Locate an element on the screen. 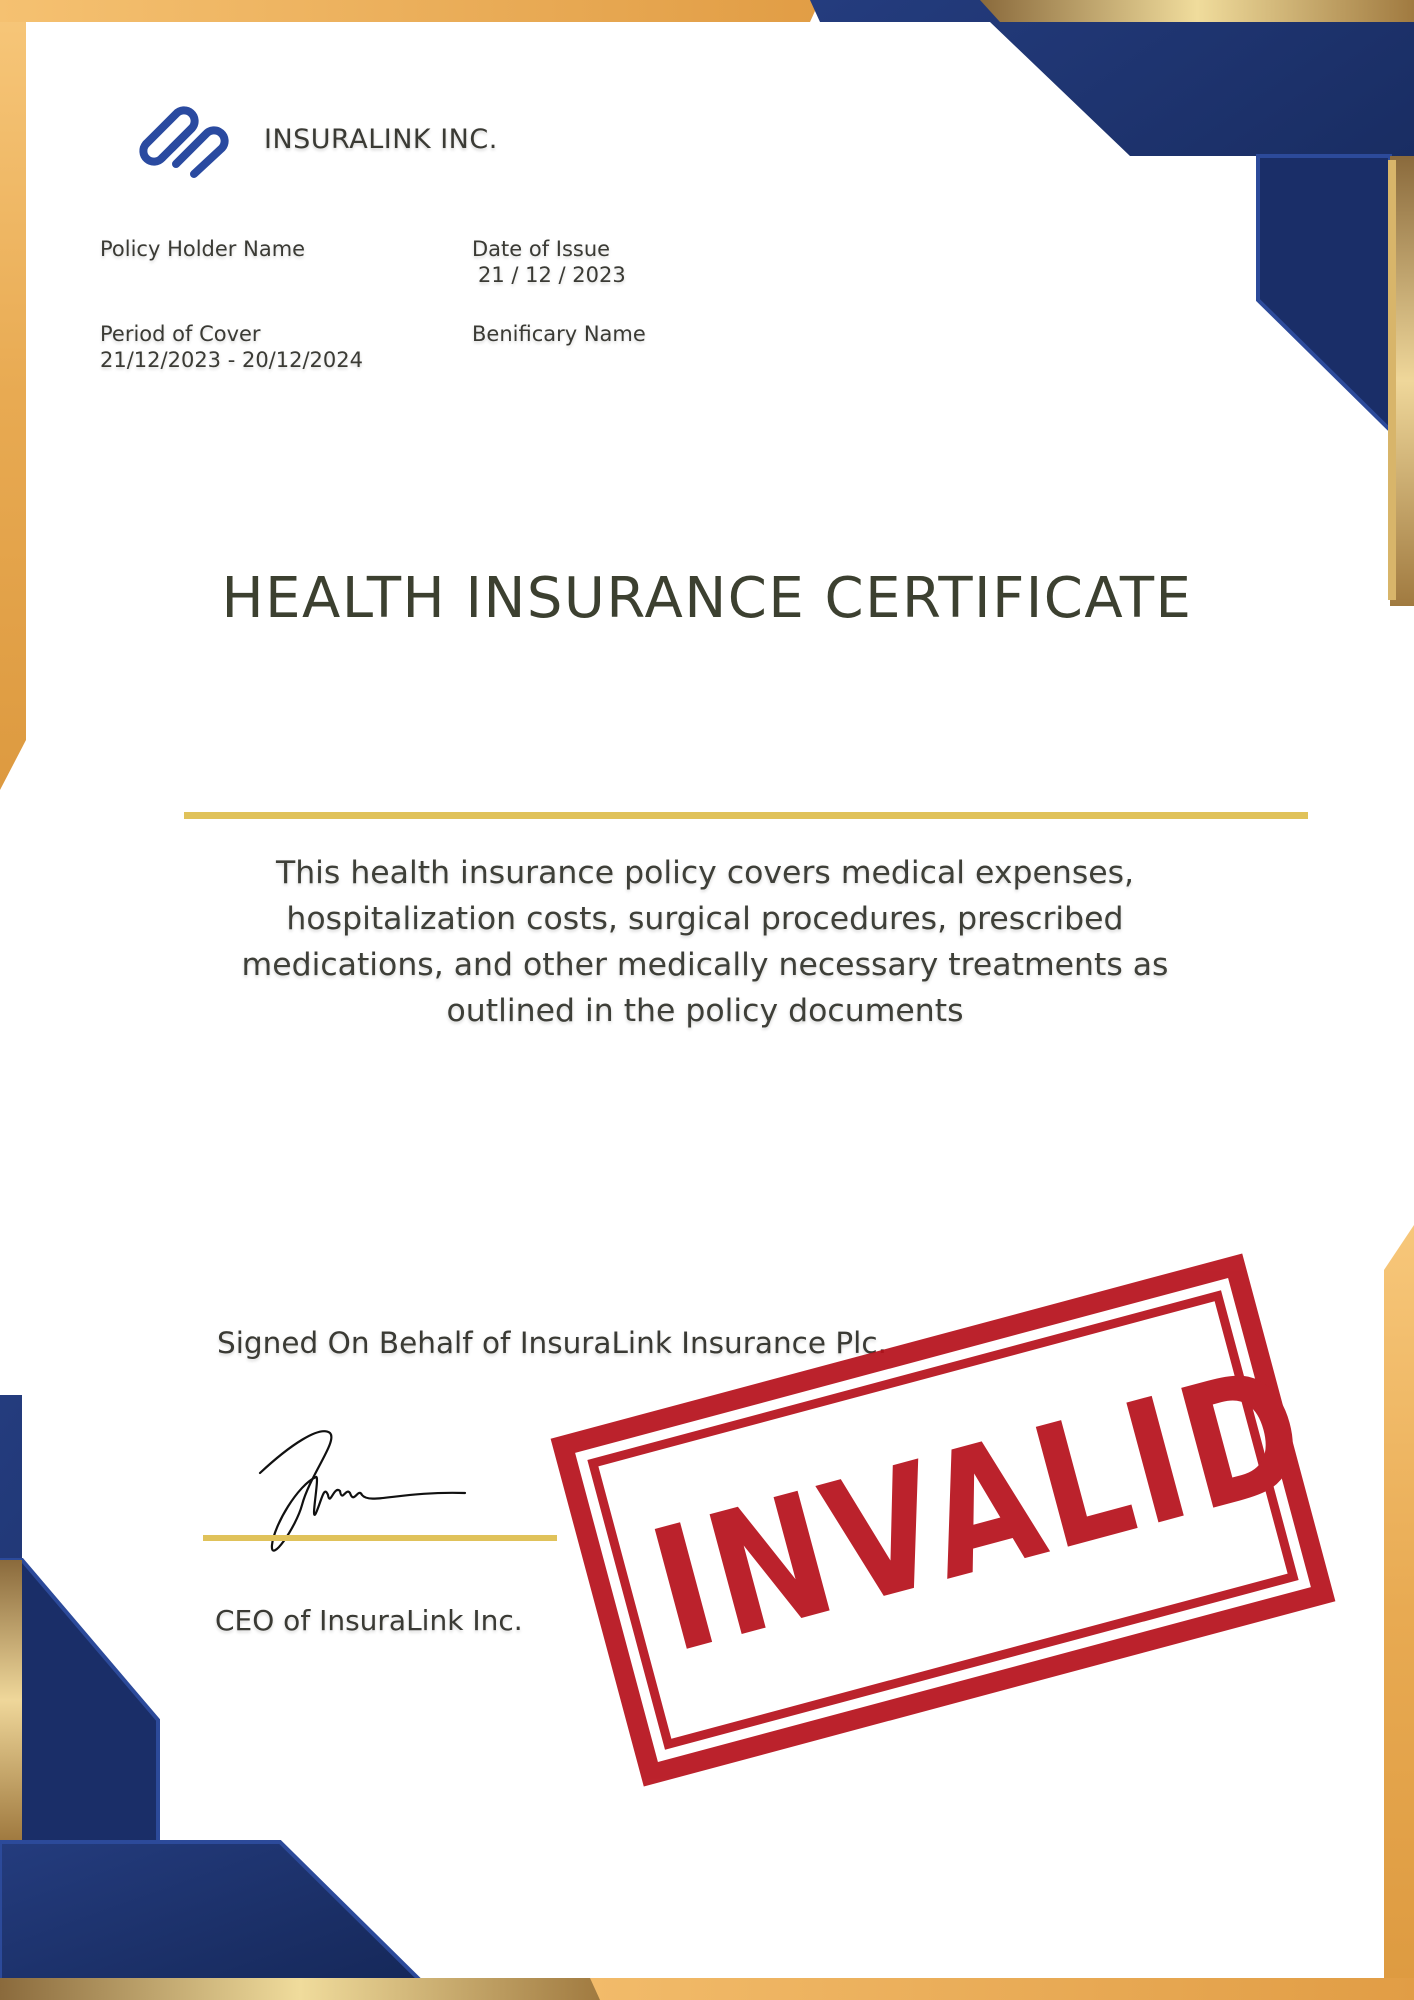 Image resolution: width=1414 pixels, height=2000 pixels. period-of-cover-field: Period of Cover 21/12/2023 - 20/12/2024 is located at coordinates (231, 347).